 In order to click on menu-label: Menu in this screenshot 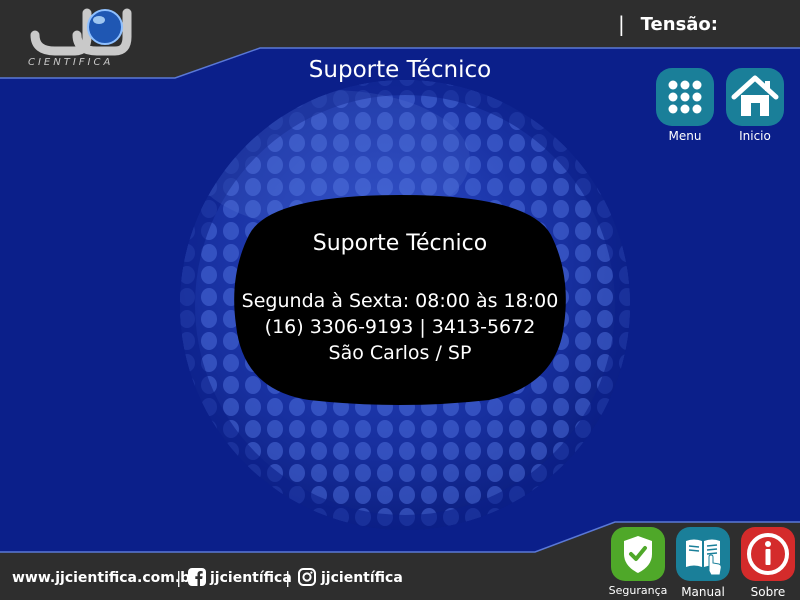, I will do `click(685, 136)`.